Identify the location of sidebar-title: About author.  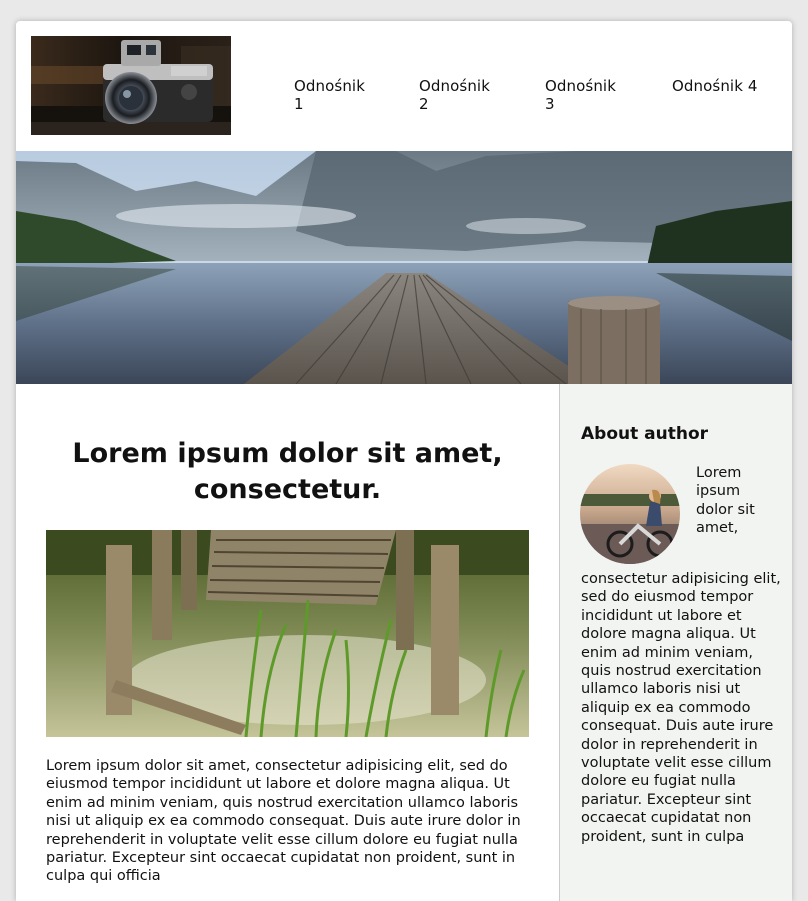
(645, 434).